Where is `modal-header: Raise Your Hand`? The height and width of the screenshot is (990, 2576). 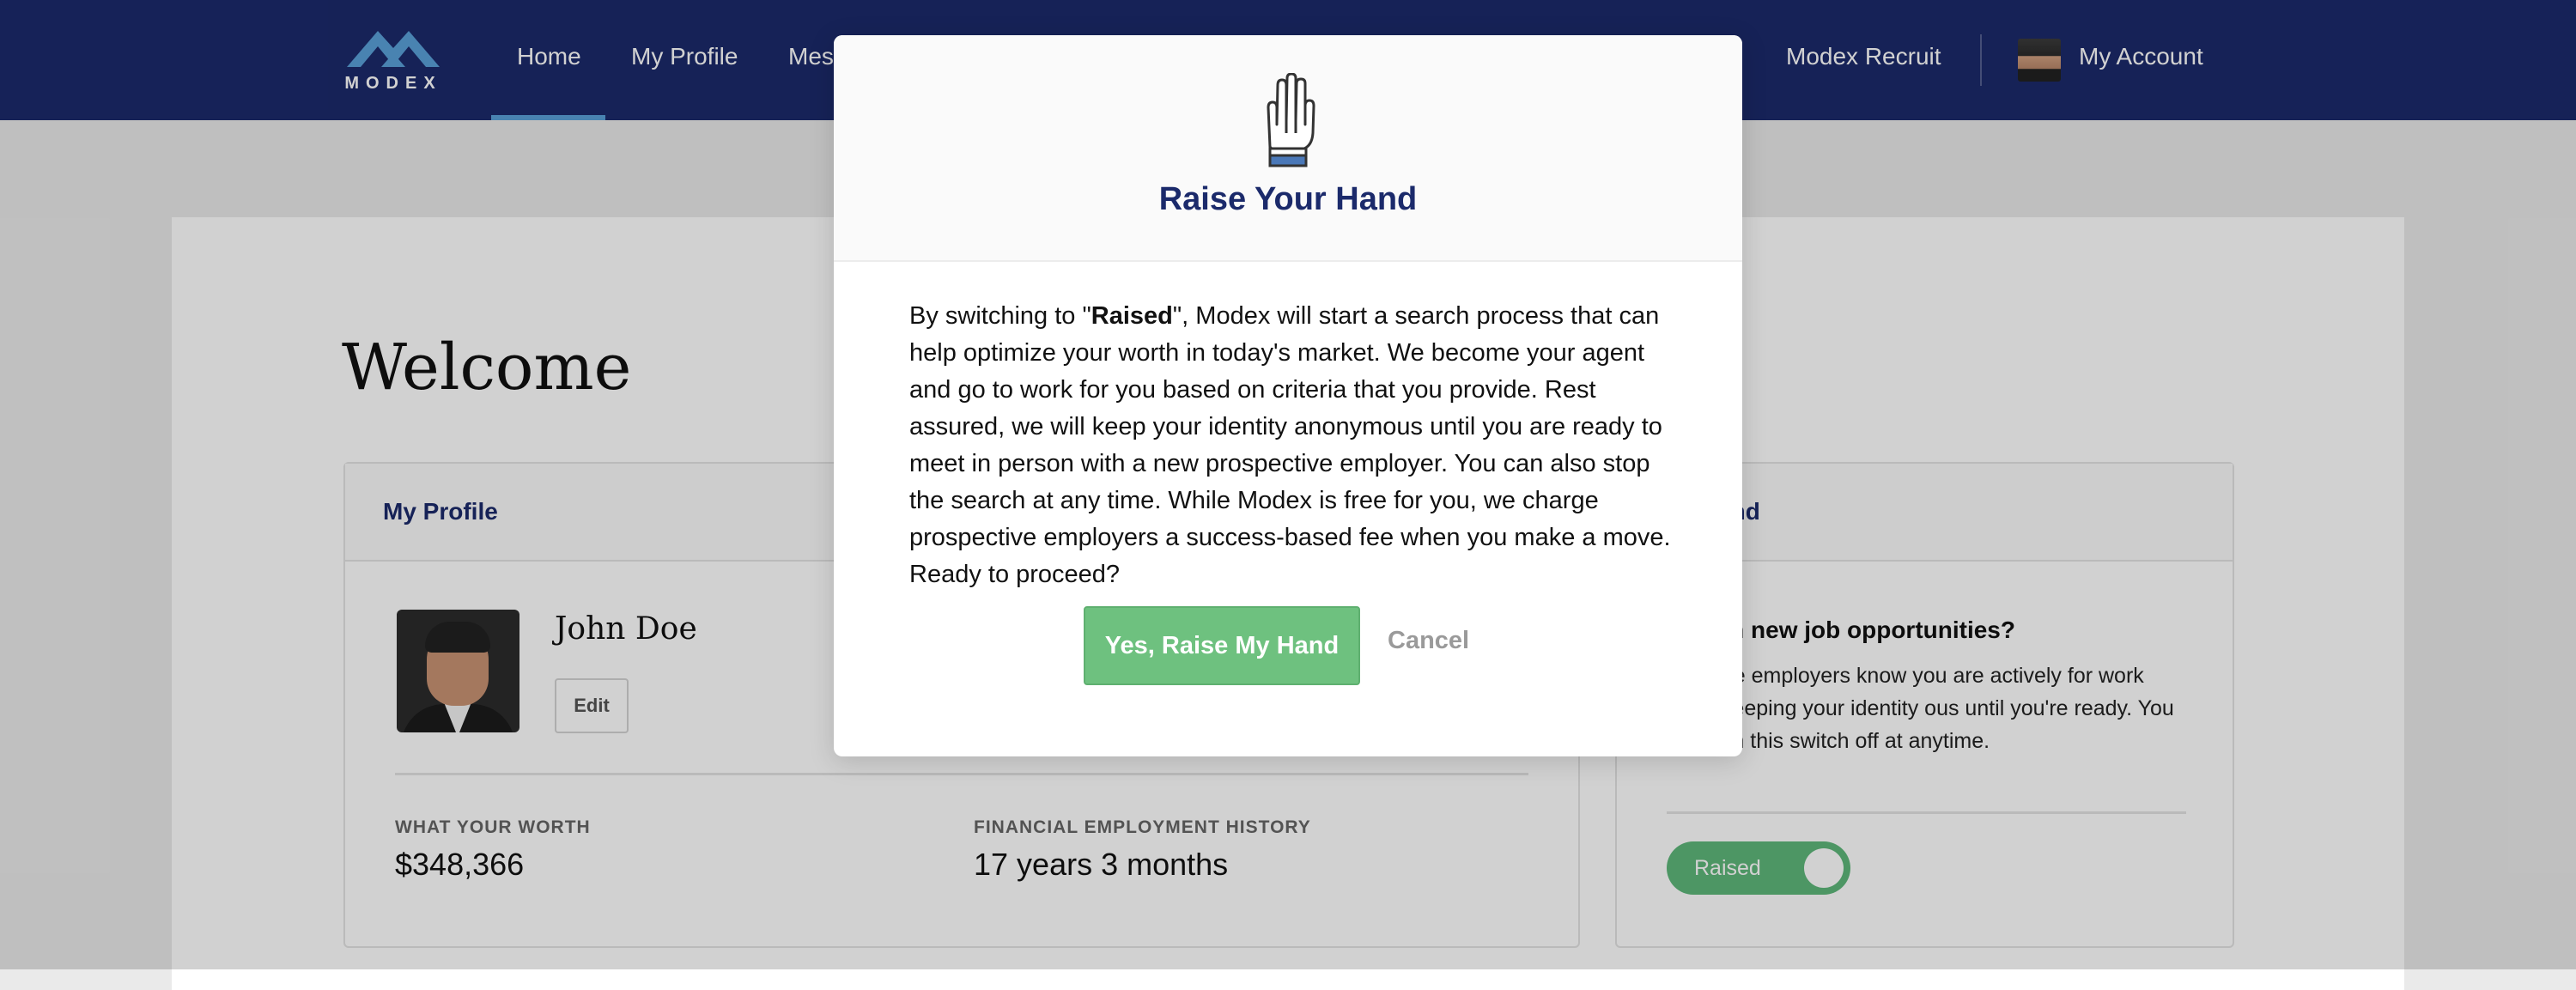 modal-header: Raise Your Hand is located at coordinates (1288, 149).